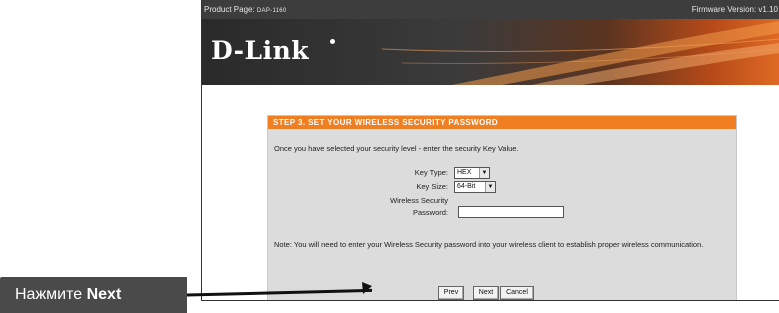 The width and height of the screenshot is (779, 313). I want to click on key-size-select: 64-Bit ▼, so click(475, 187).